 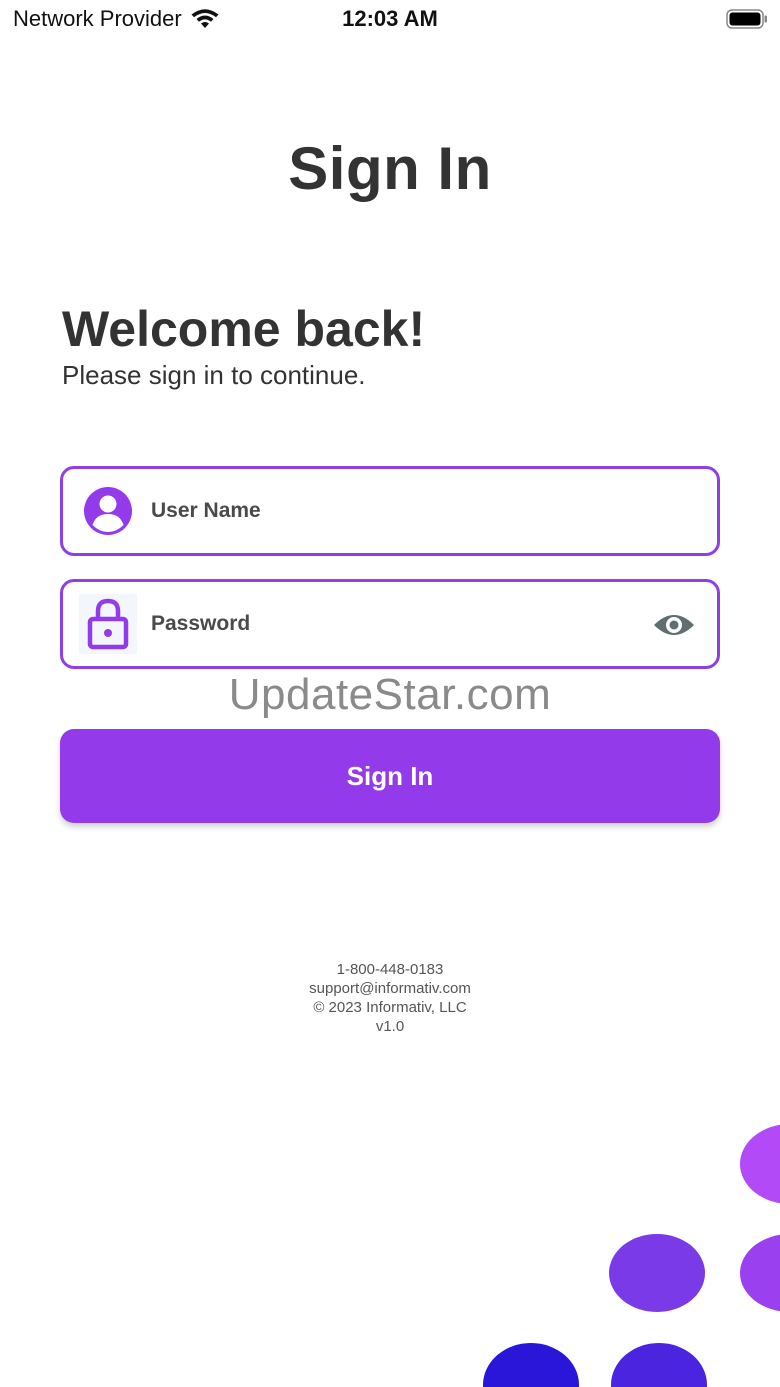 I want to click on page-title: Sign In, so click(x=390, y=168).